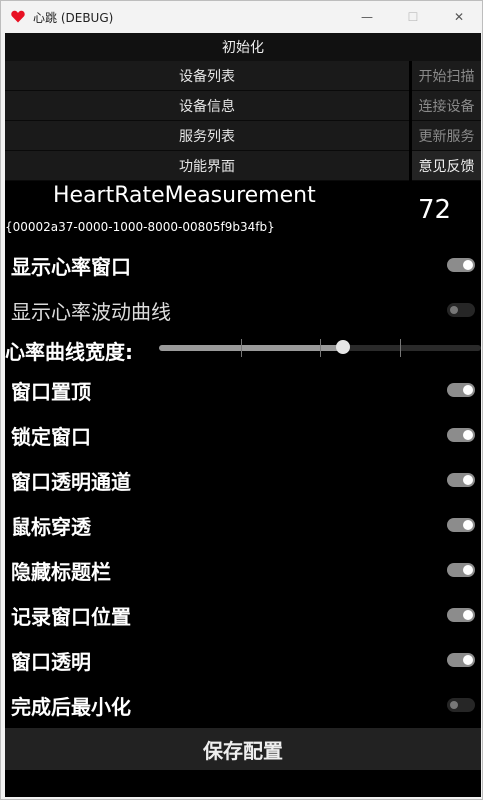 This screenshot has width=483, height=800. I want to click on show-window-toggle, so click(461, 265).